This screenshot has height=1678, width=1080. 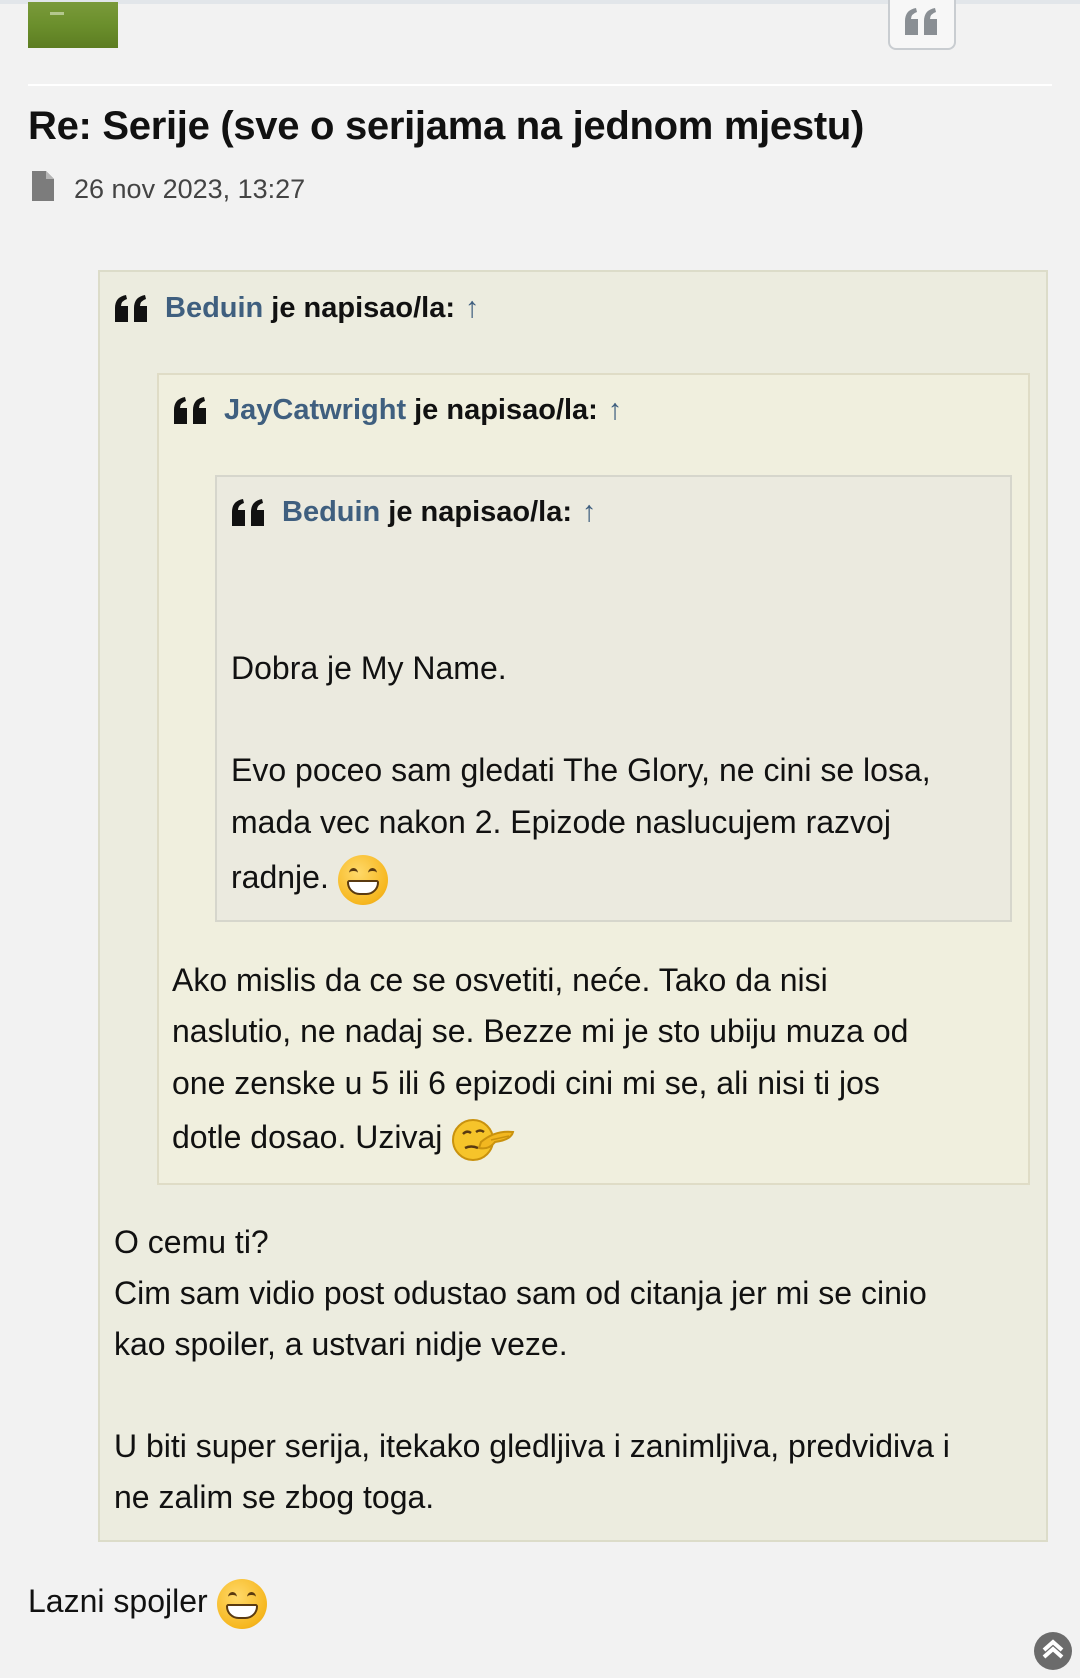 I want to click on quote-icon, so click(x=922, y=24).